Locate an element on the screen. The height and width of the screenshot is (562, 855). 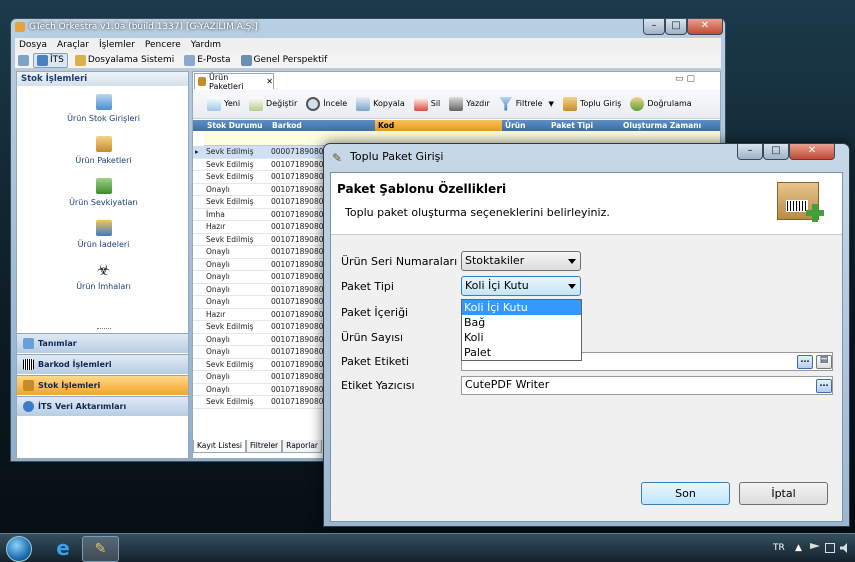
paket-tipi-combo: Koli İçi Kutu is located at coordinates (521, 286).